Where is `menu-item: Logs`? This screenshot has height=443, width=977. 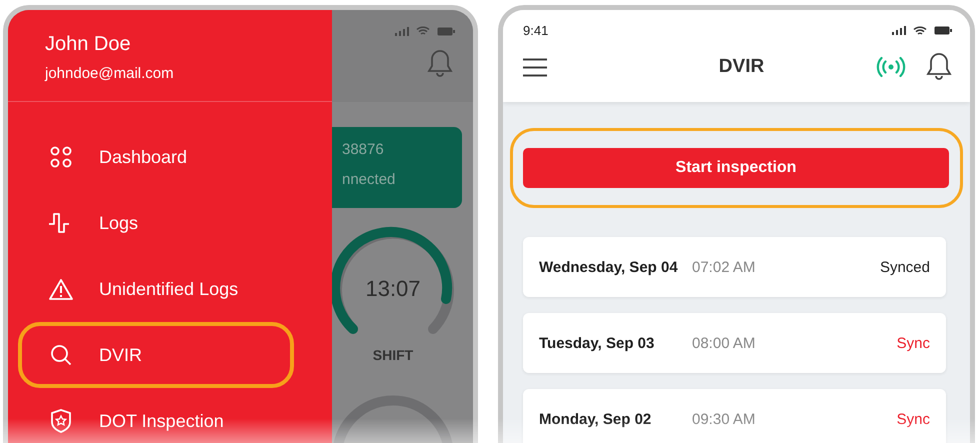 menu-item: Logs is located at coordinates (156, 223).